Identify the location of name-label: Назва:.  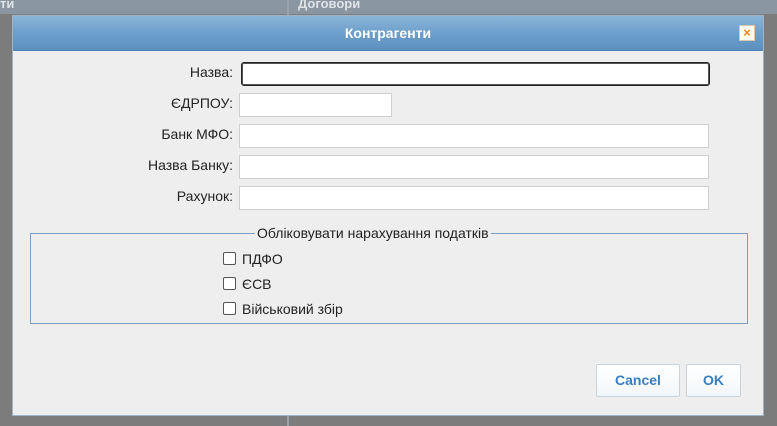
(211, 72).